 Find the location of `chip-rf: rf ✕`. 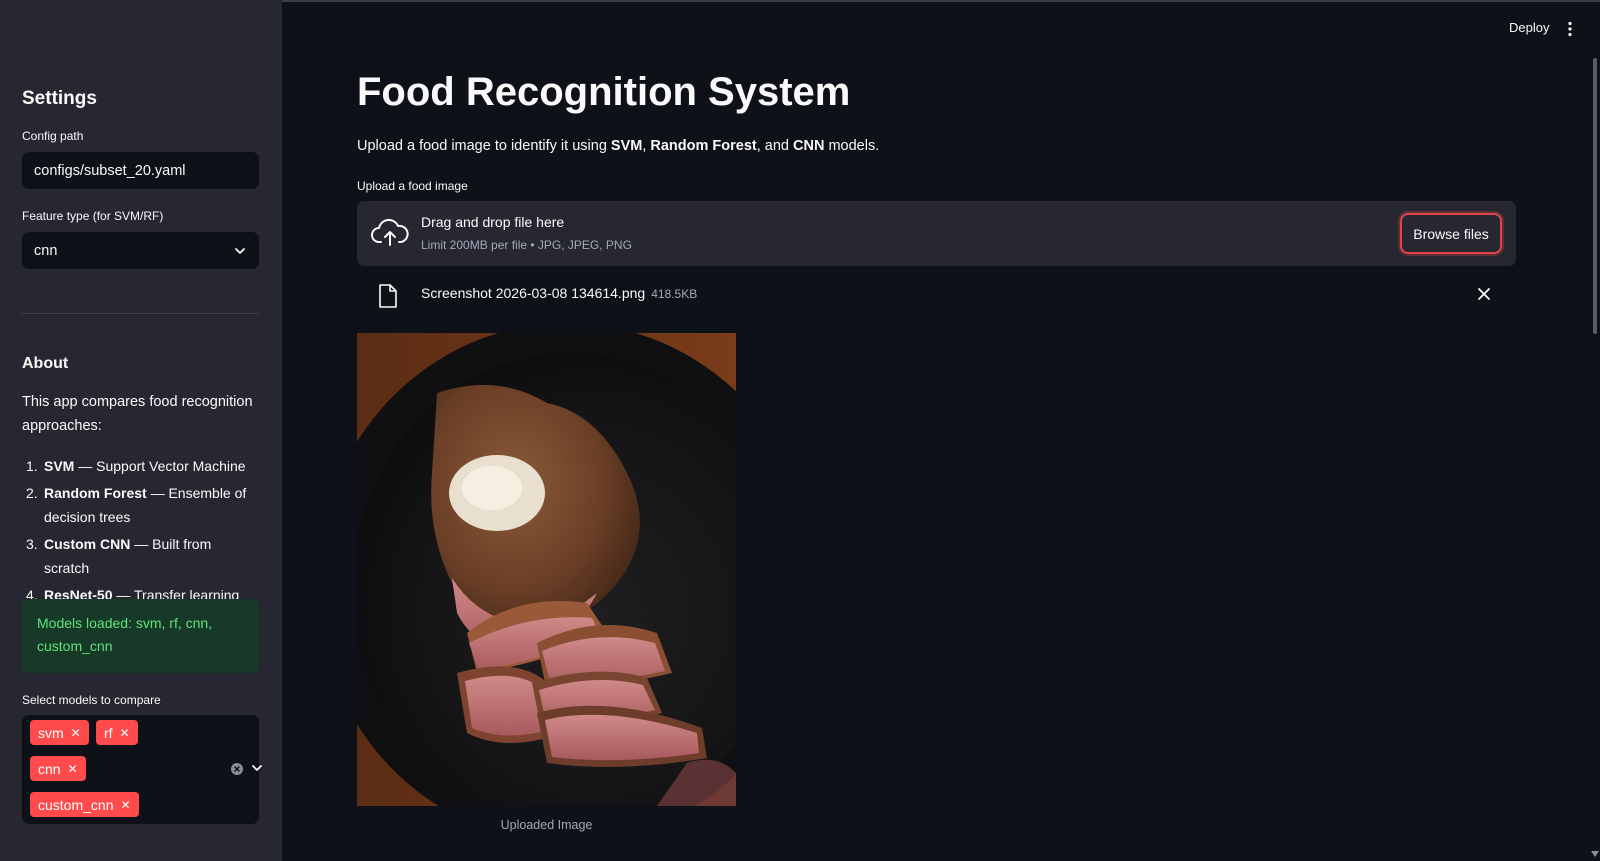

chip-rf: rf ✕ is located at coordinates (117, 732).